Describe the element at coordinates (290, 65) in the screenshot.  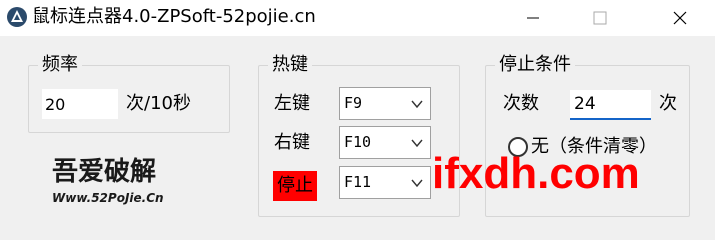
I see `hotkey-group-title: 热键` at that location.